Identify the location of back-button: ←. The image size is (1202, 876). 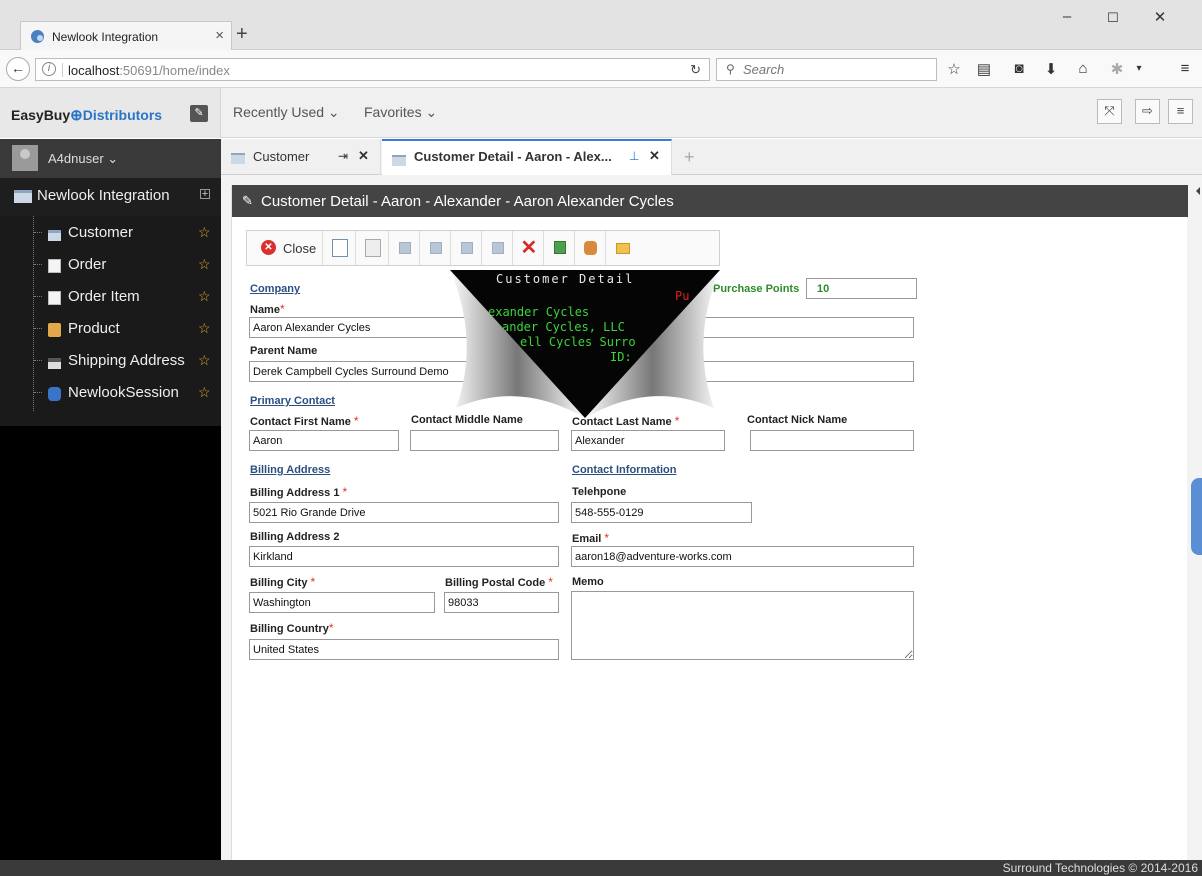
(18, 69).